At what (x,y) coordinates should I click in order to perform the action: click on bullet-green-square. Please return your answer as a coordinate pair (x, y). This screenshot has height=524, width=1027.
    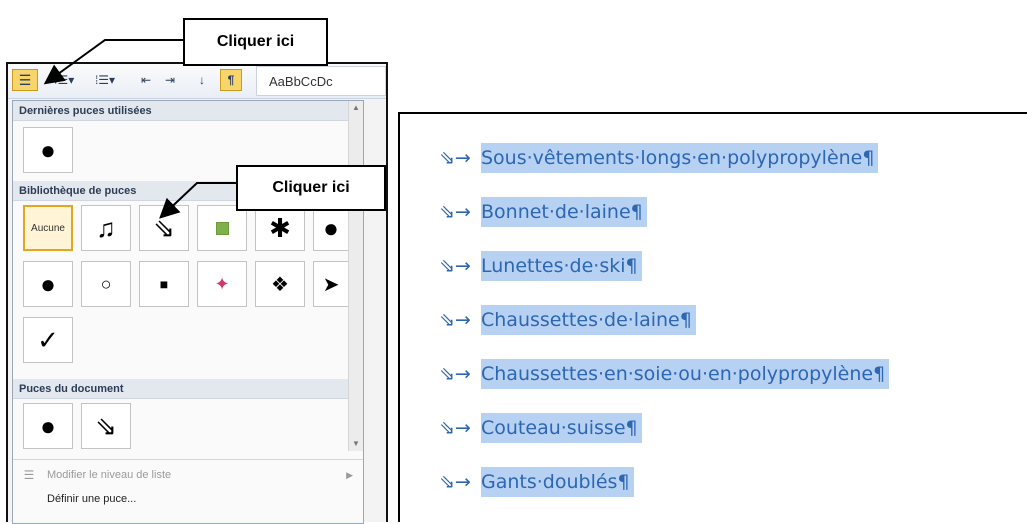
    Looking at the image, I should click on (222, 228).